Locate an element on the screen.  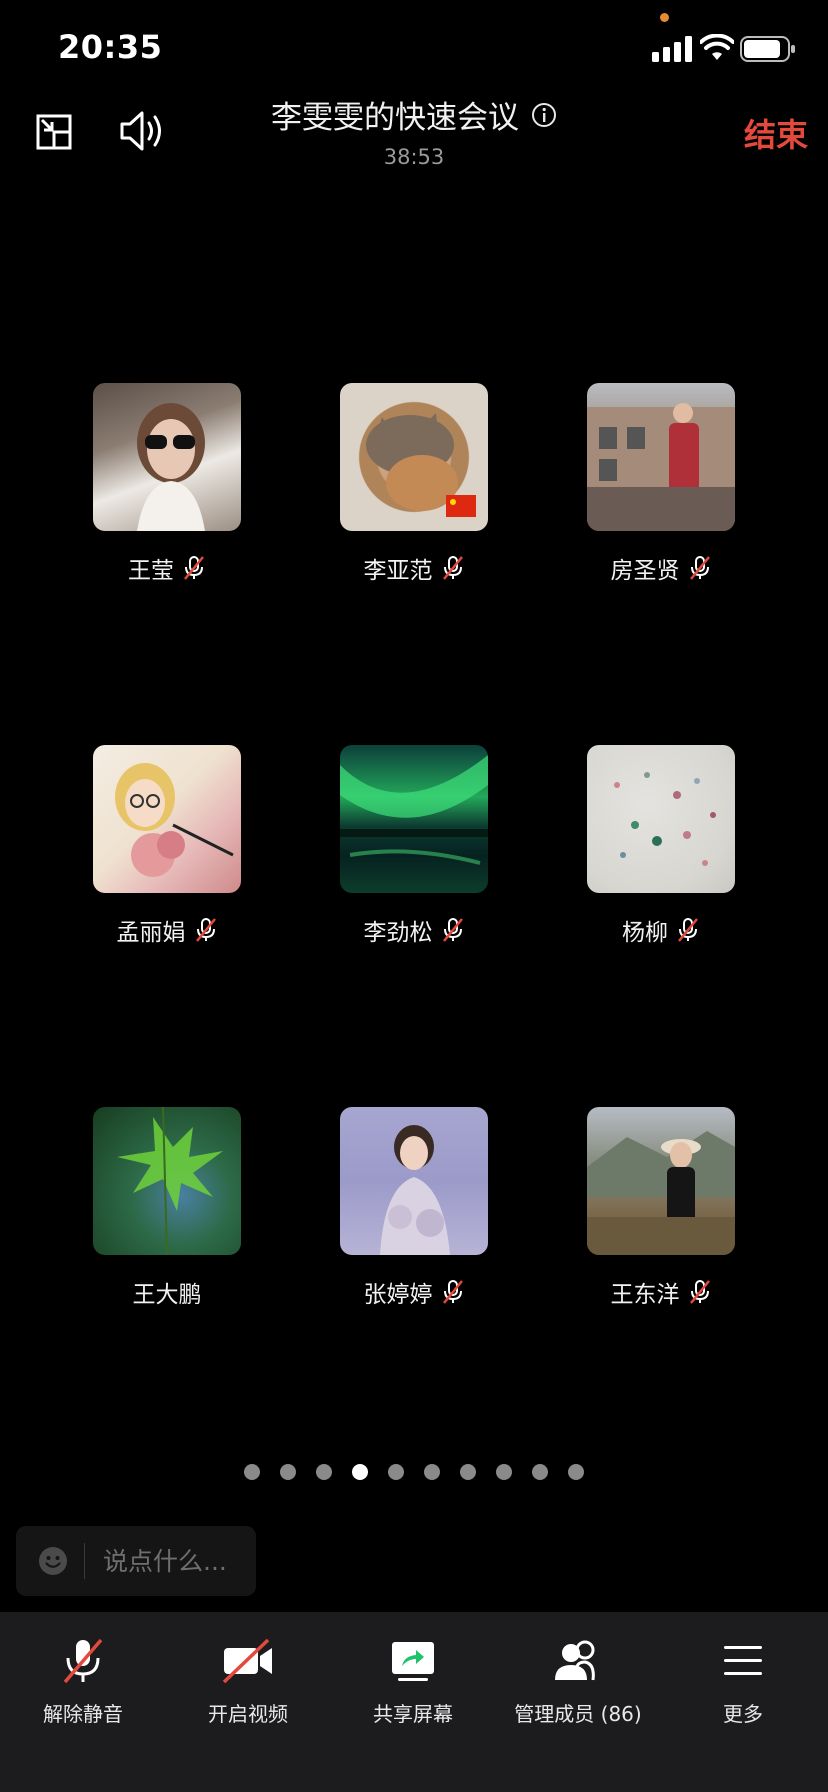
page-indicator is located at coordinates (414, 1472).